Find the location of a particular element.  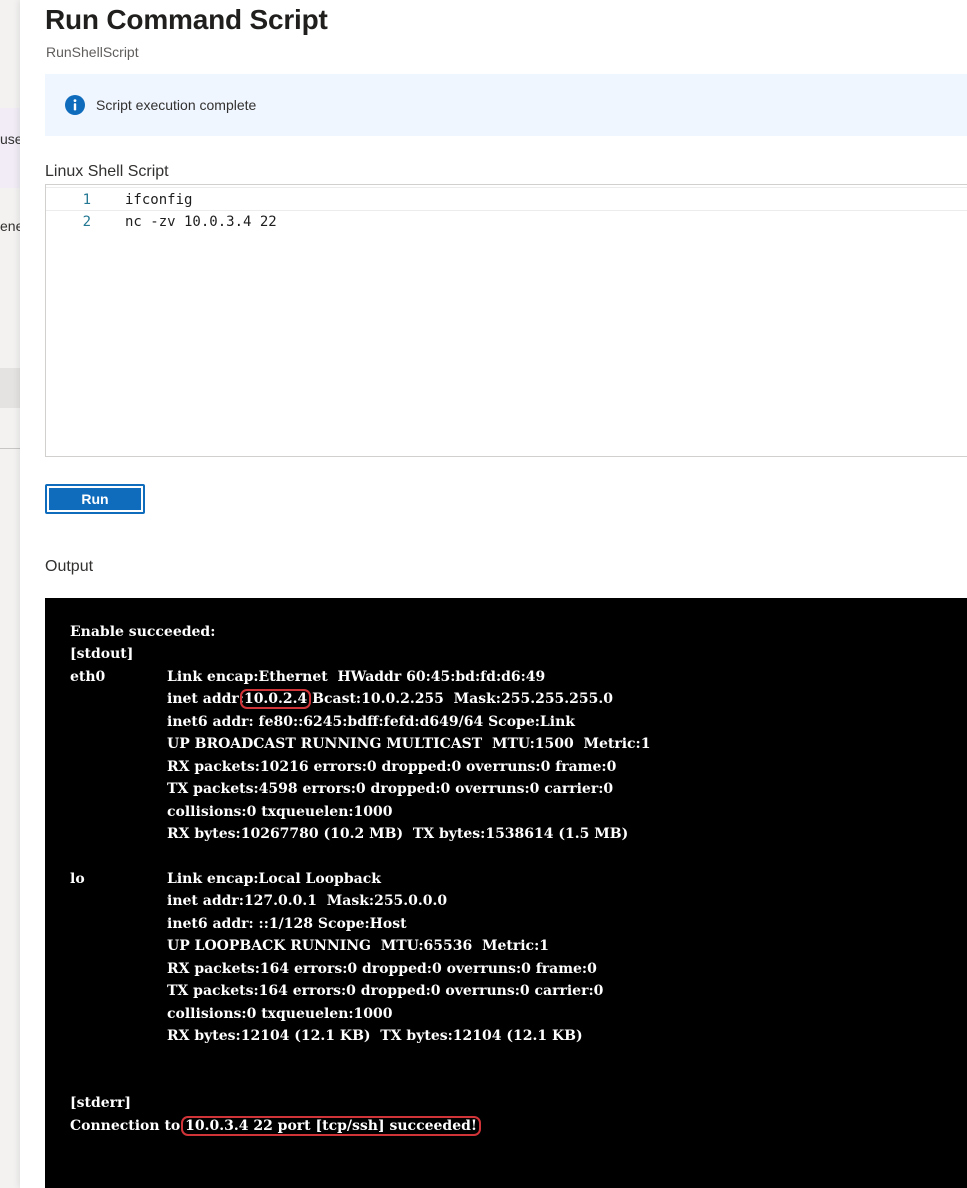

output-text: inet addr: is located at coordinates (205, 699).